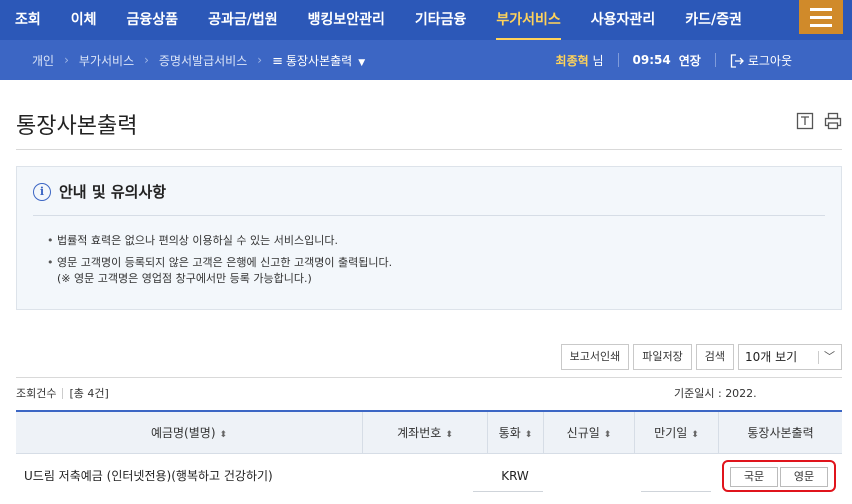 Image resolution: width=852 pixels, height=504 pixels. Describe the element at coordinates (819, 121) in the screenshot. I see `title-tools` at that location.